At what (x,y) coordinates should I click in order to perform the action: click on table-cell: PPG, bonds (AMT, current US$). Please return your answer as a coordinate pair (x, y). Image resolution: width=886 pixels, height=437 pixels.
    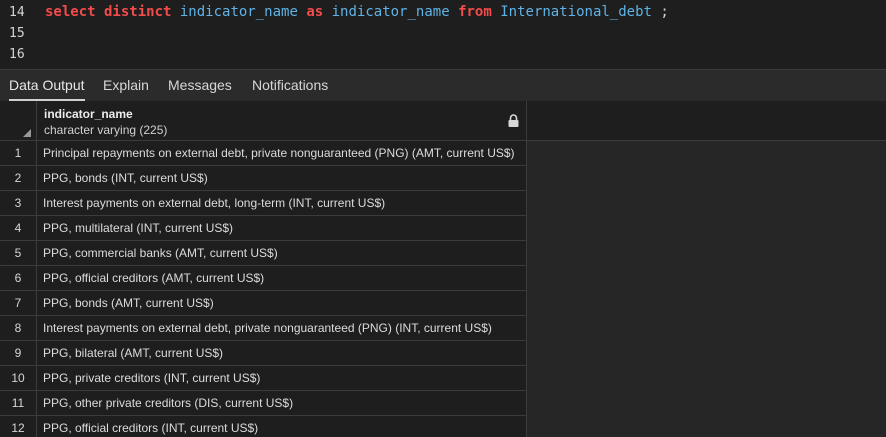
    Looking at the image, I should click on (282, 303).